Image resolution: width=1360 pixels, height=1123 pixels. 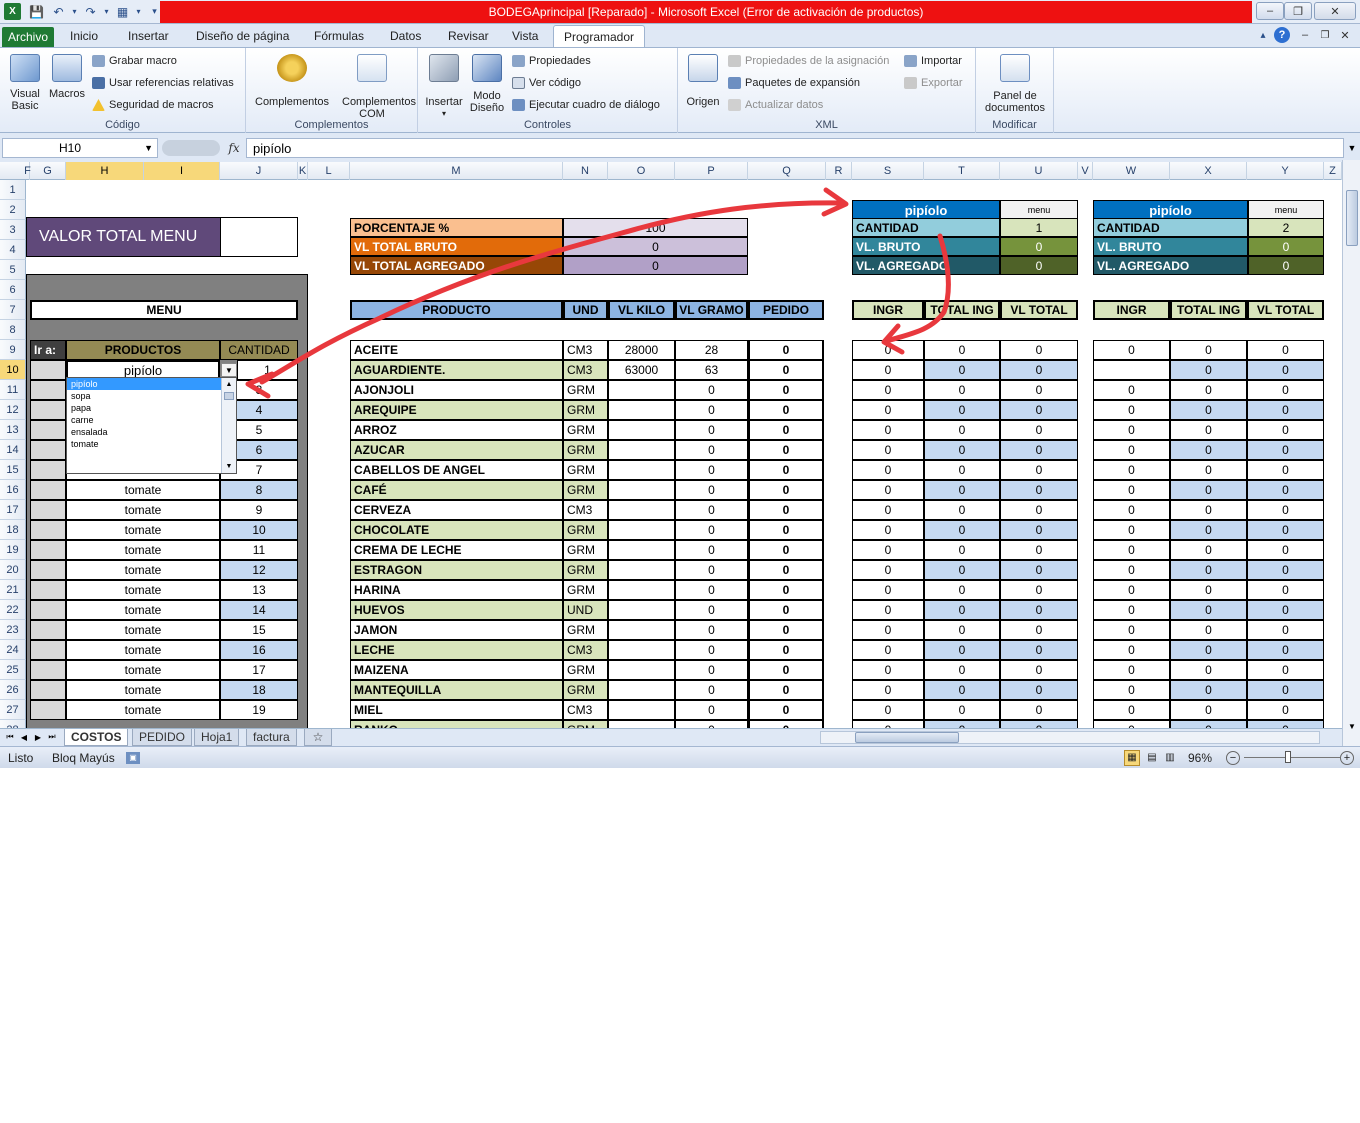 I want to click on cantidad-cell: 19, so click(x=259, y=710).